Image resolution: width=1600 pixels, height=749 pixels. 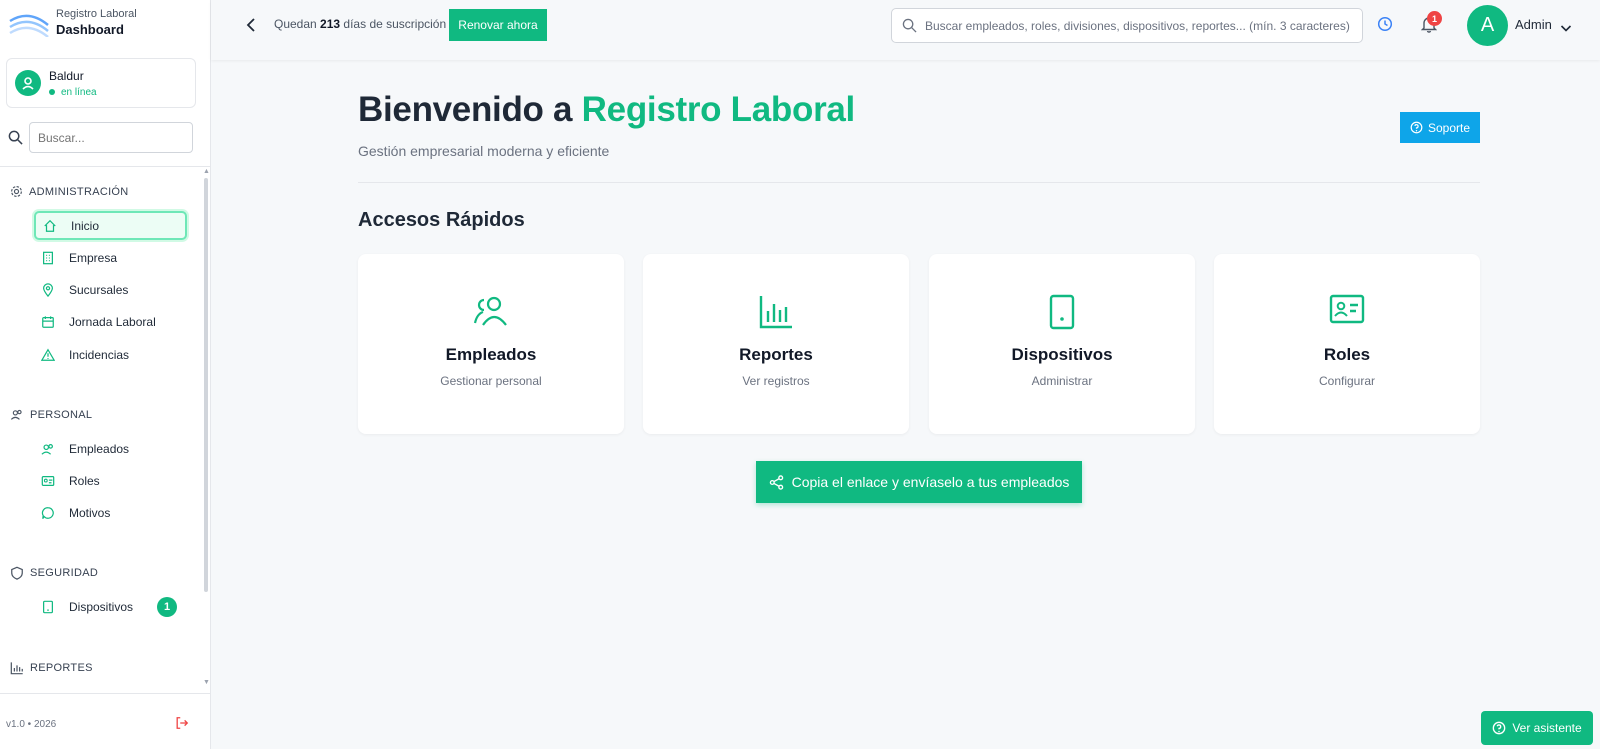 I want to click on section-security-label: SEGURIDAD, so click(x=64, y=573).